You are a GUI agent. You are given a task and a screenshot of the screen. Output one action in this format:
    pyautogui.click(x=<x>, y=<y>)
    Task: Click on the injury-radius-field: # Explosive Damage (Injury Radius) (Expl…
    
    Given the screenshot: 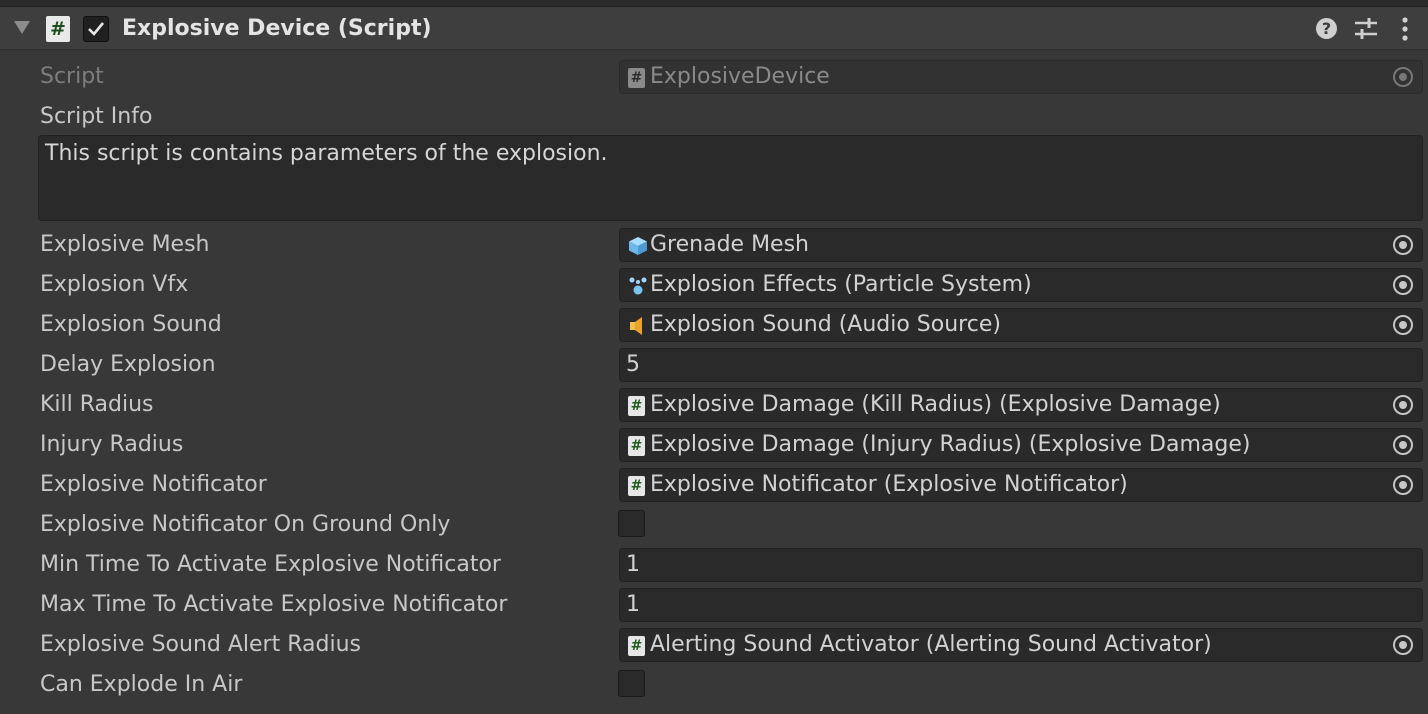 What is the action you would take?
    pyautogui.click(x=1021, y=445)
    